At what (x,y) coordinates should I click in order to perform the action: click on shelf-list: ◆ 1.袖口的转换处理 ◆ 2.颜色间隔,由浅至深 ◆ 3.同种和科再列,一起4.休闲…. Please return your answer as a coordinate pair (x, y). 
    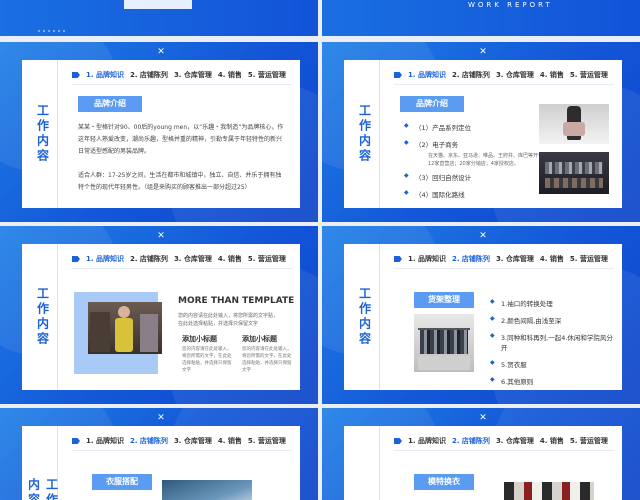
    Looking at the image, I should click on (554, 345).